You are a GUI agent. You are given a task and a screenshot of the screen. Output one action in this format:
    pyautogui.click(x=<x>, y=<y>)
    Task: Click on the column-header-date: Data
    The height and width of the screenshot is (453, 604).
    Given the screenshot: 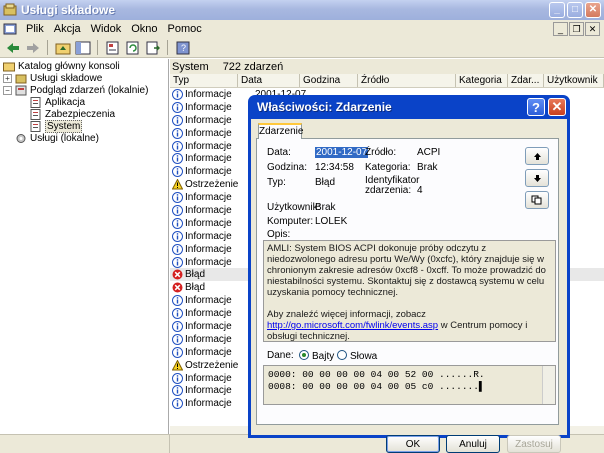 What is the action you would take?
    pyautogui.click(x=269, y=80)
    